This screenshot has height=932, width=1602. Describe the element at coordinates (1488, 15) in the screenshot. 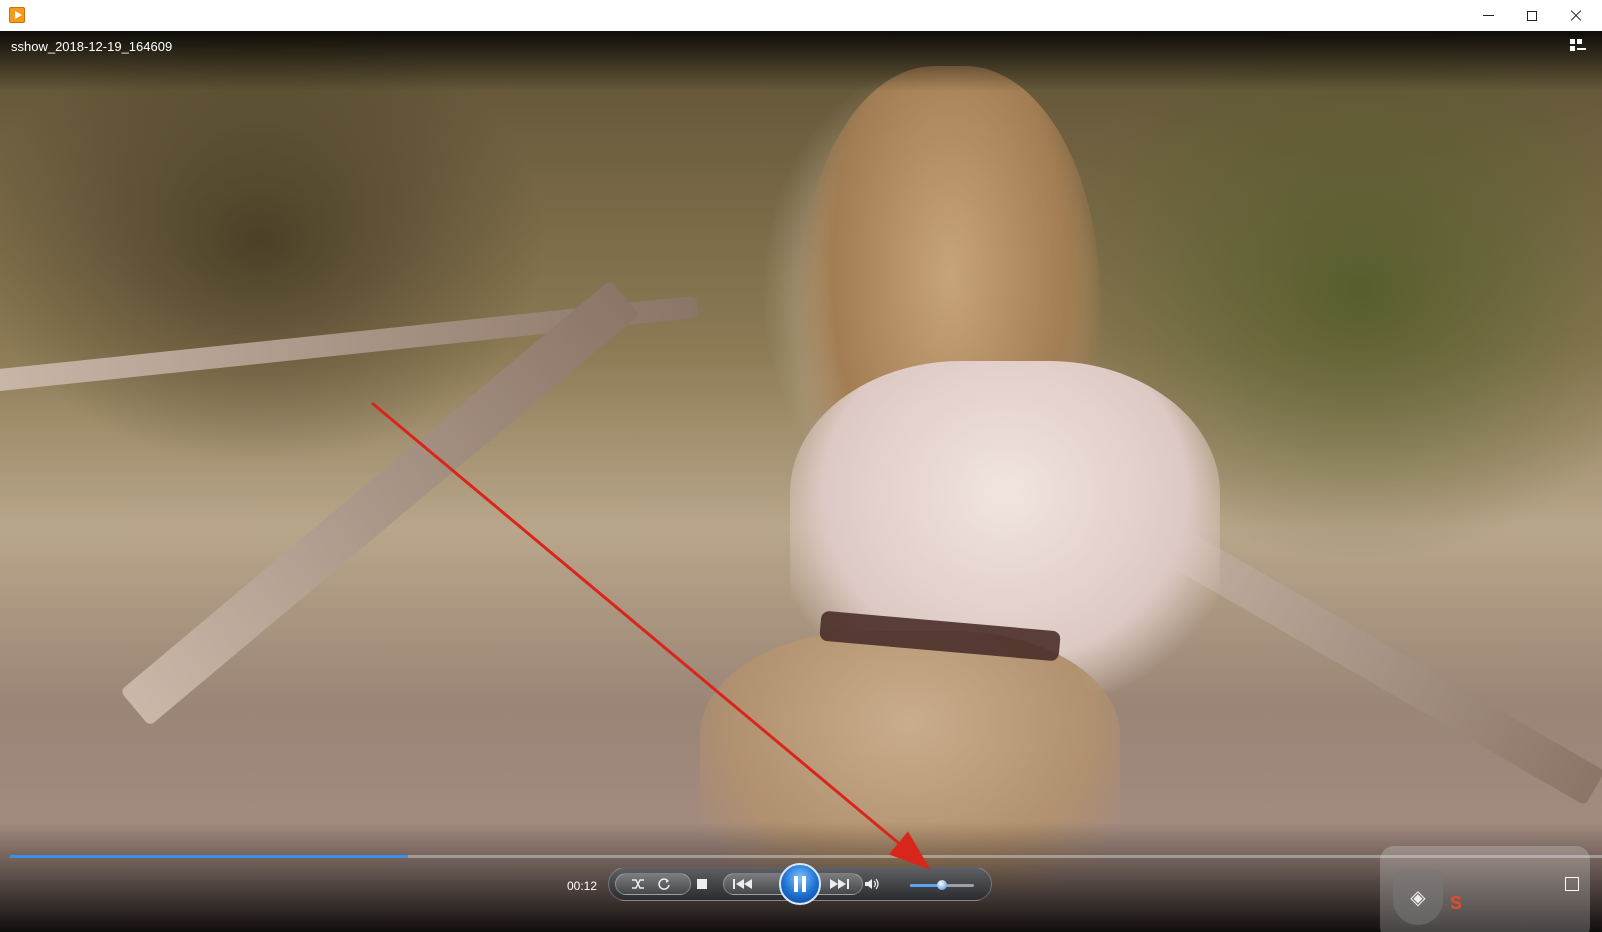

I see `minimize-button` at that location.